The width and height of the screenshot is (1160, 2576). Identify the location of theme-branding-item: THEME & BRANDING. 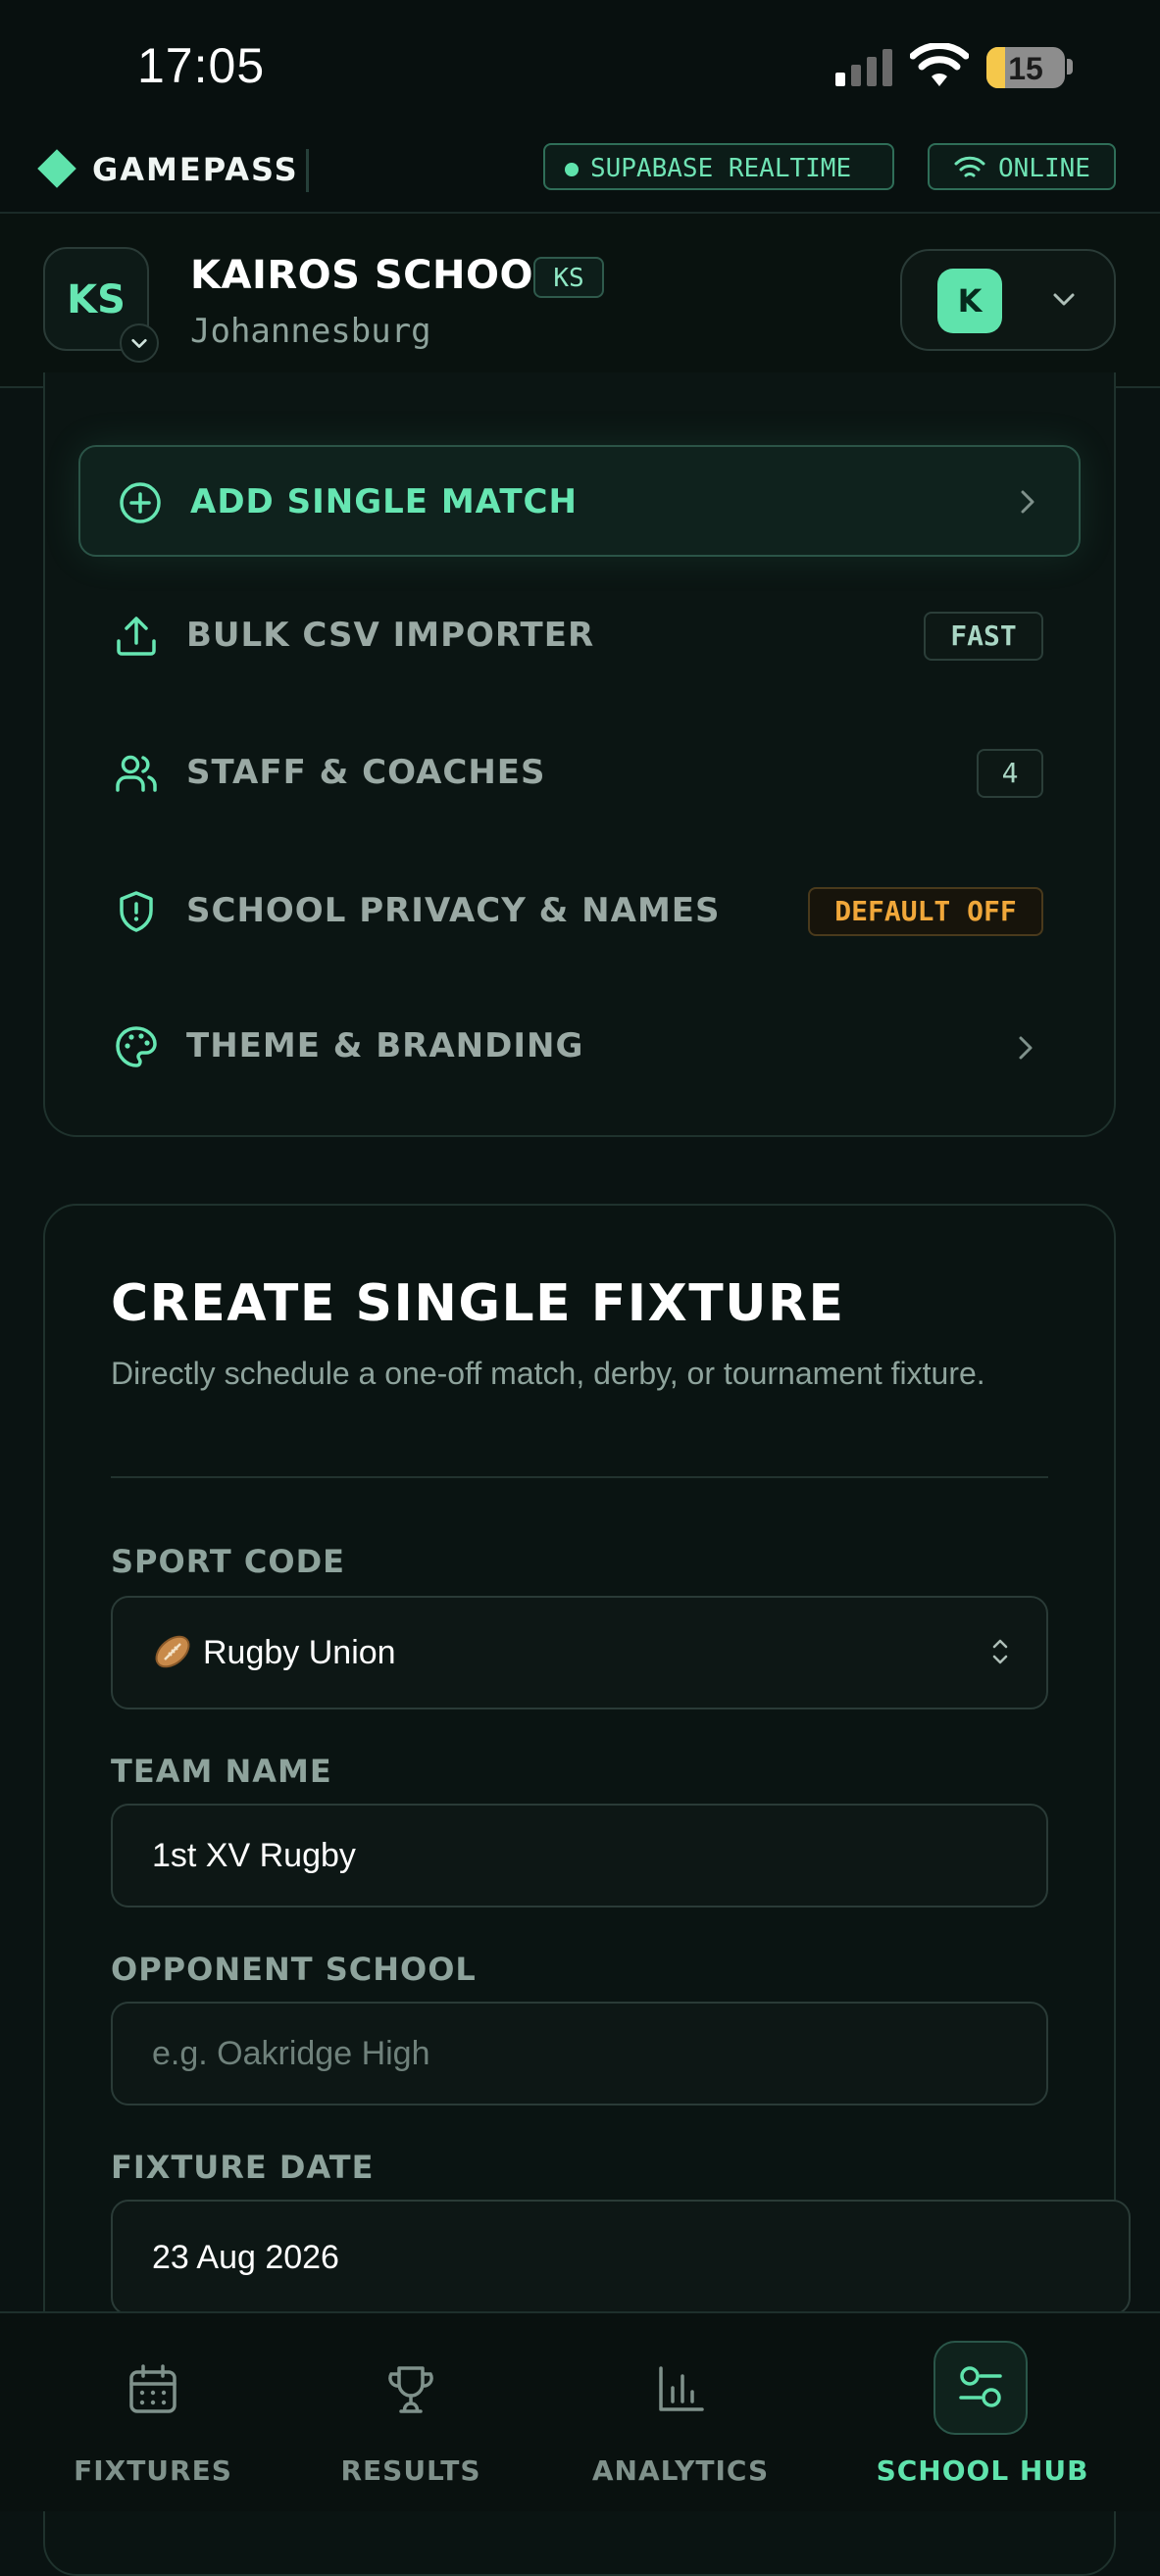
(579, 1047).